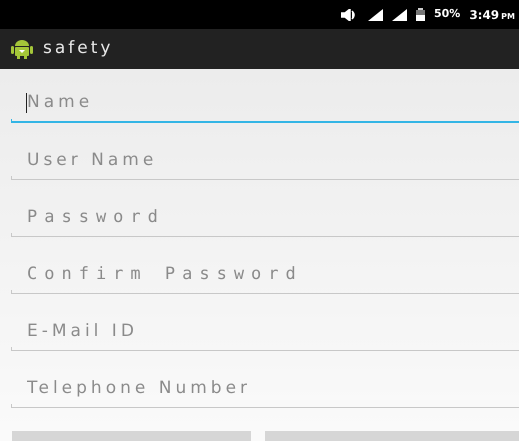 The height and width of the screenshot is (441, 519). Describe the element at coordinates (22, 49) in the screenshot. I see `robot-icon` at that location.